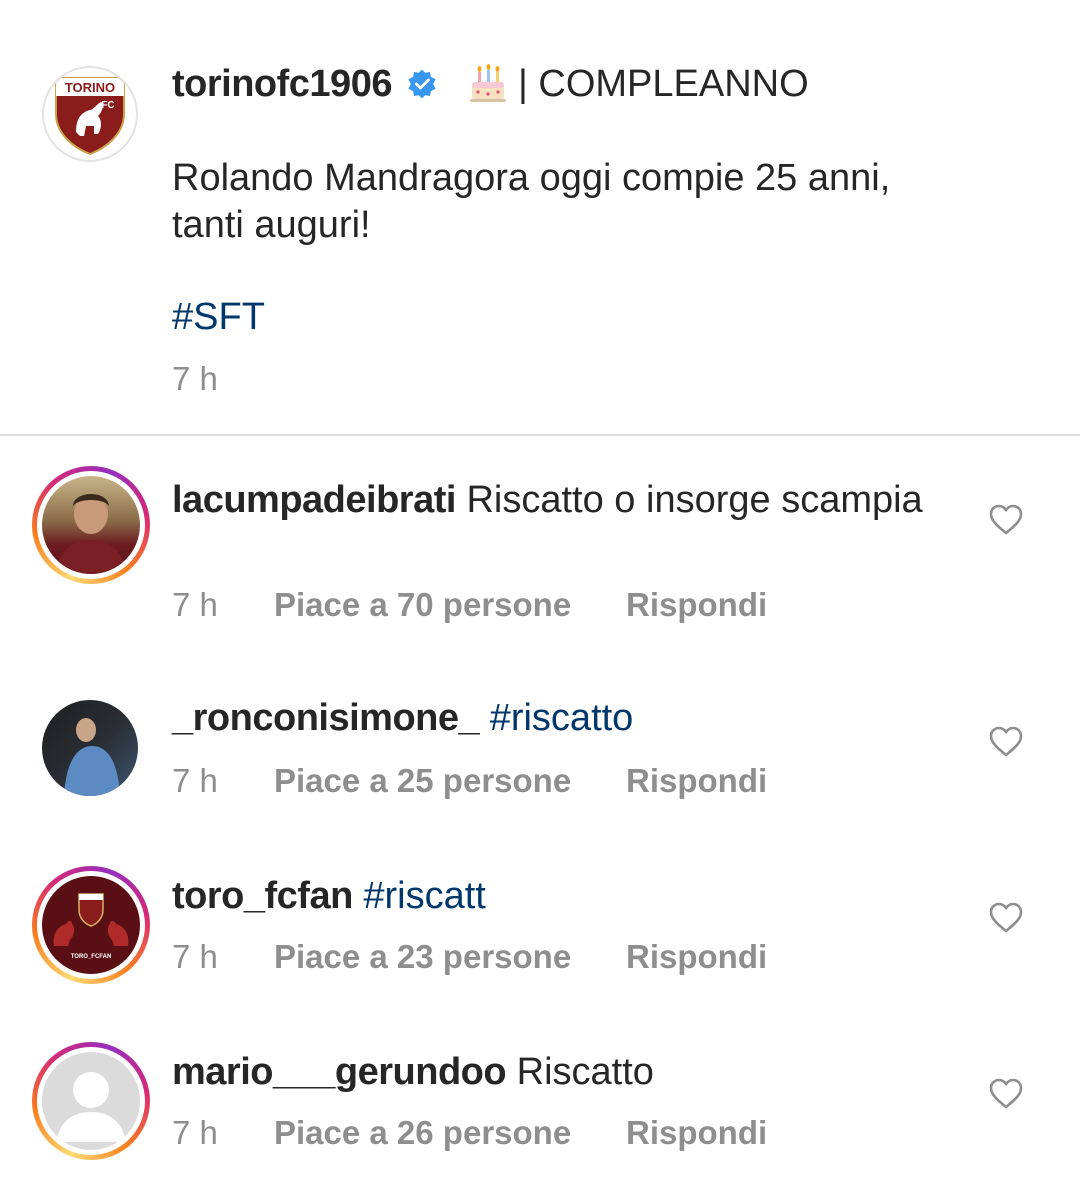 This screenshot has width=1080, height=1199. I want to click on birthday-cake-icon, so click(487, 83).